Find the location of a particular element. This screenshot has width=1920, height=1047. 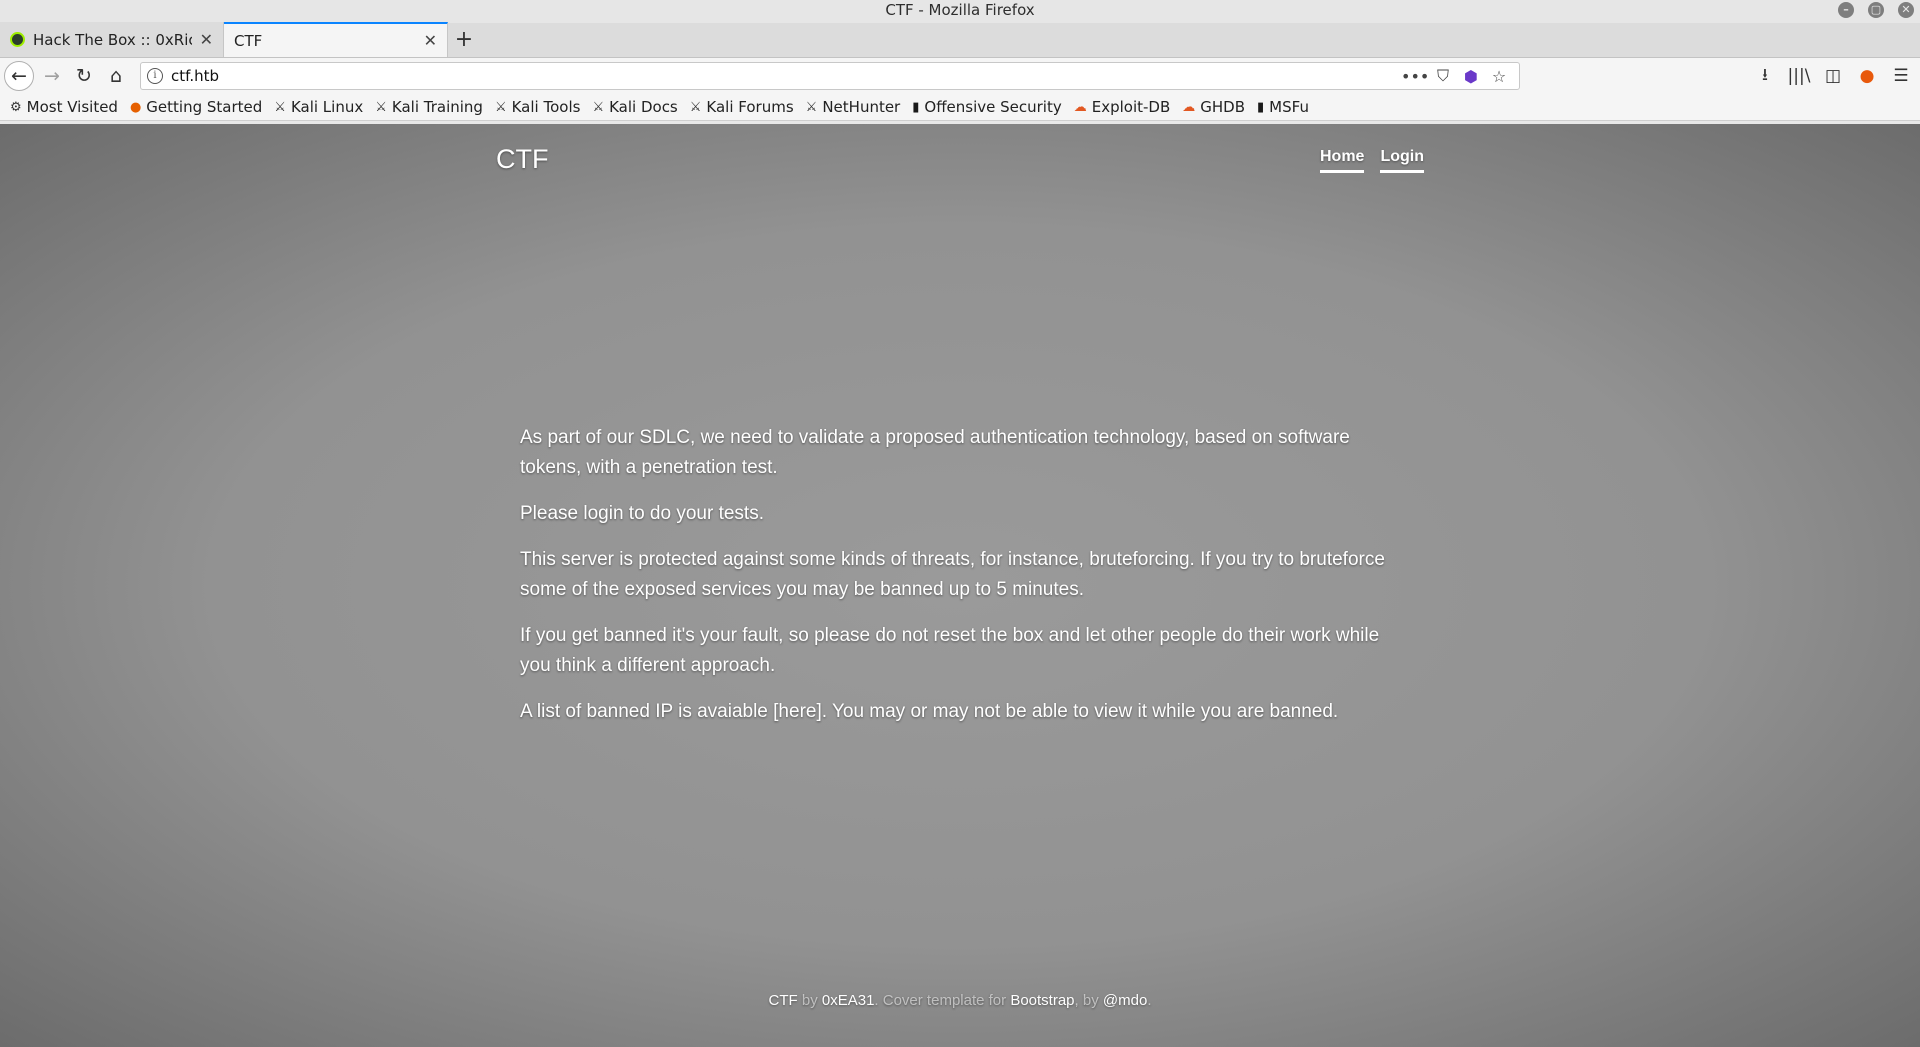

footer-text: by is located at coordinates (809, 1000).